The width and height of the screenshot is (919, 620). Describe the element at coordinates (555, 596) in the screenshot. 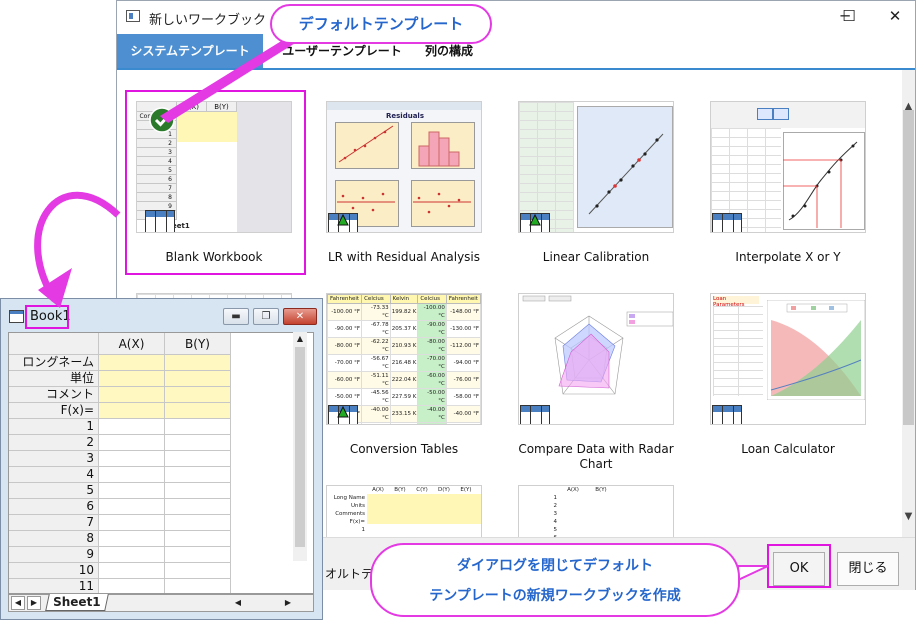

I see `callout-ok-line2: テンプレートの新規ワークブックを作成` at that location.